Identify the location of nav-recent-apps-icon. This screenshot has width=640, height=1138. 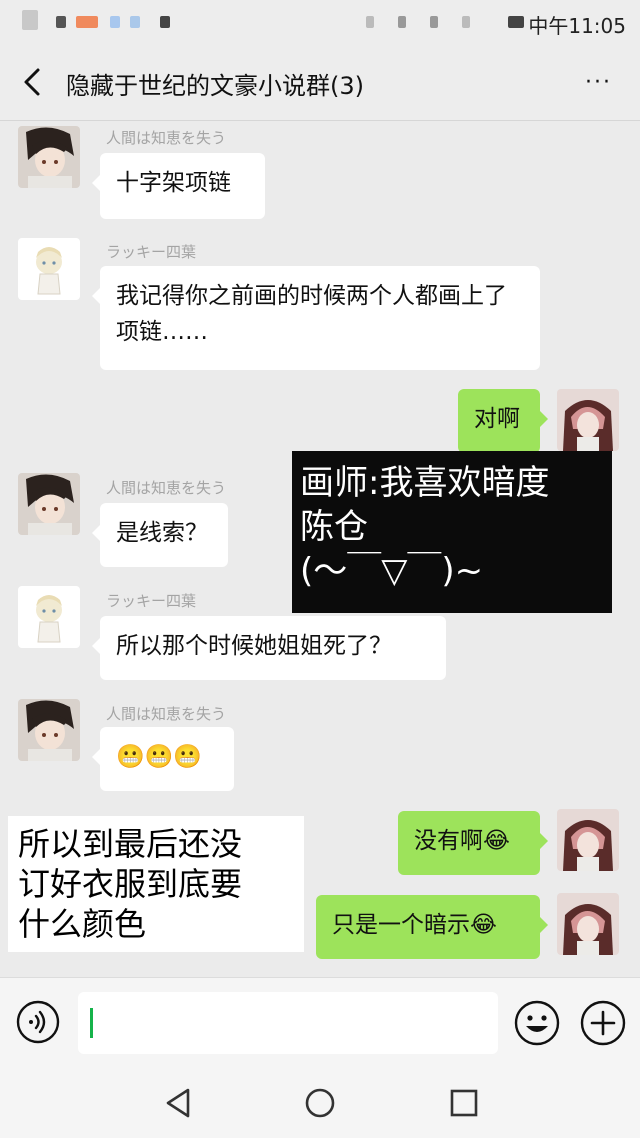
(464, 1103).